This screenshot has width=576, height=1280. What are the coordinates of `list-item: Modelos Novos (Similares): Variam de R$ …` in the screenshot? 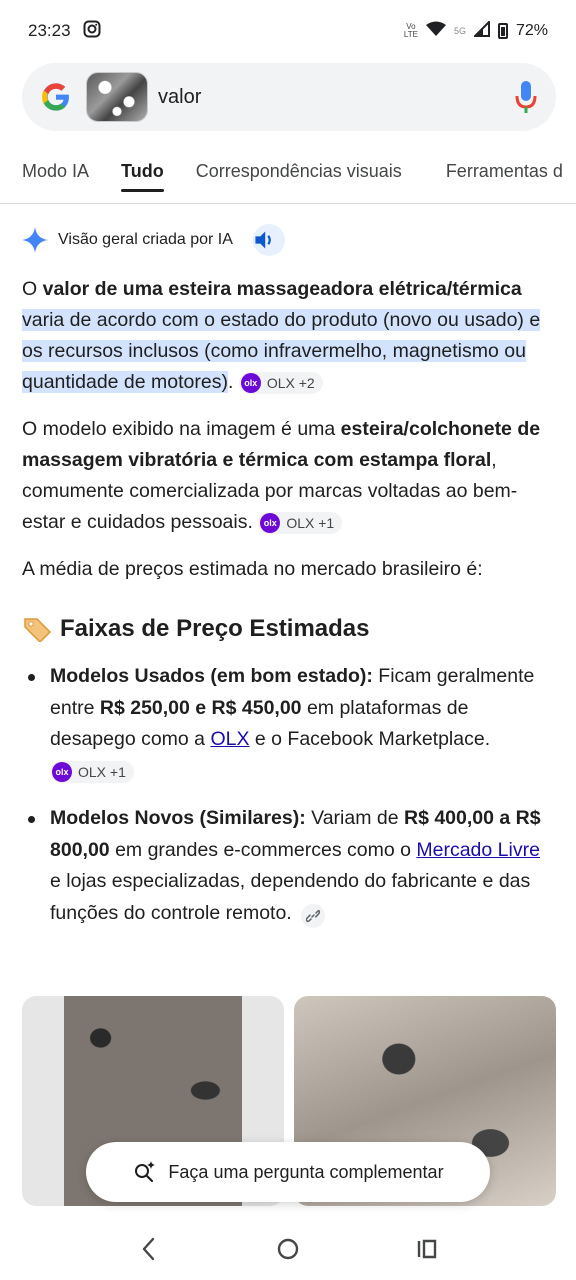 It's located at (289, 866).